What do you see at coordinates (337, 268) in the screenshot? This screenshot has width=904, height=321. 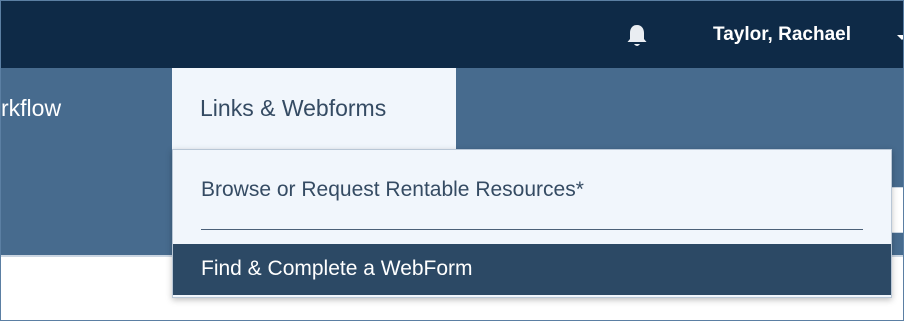 I see `menu-item-label: Find & Complete a WebForm` at bounding box center [337, 268].